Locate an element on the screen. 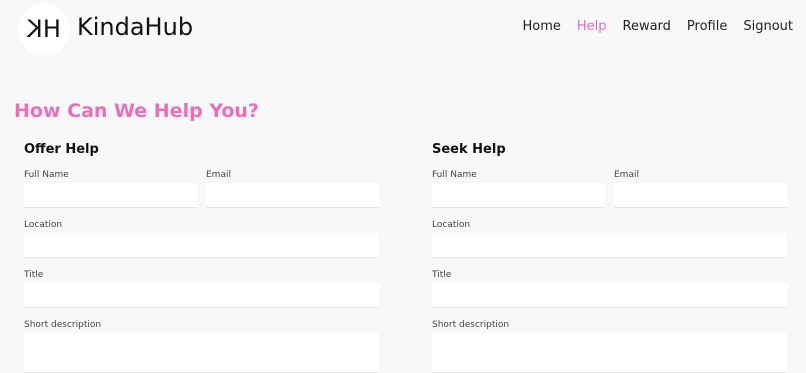 The image size is (806, 373). seek-location-label: Location is located at coordinates (451, 225).